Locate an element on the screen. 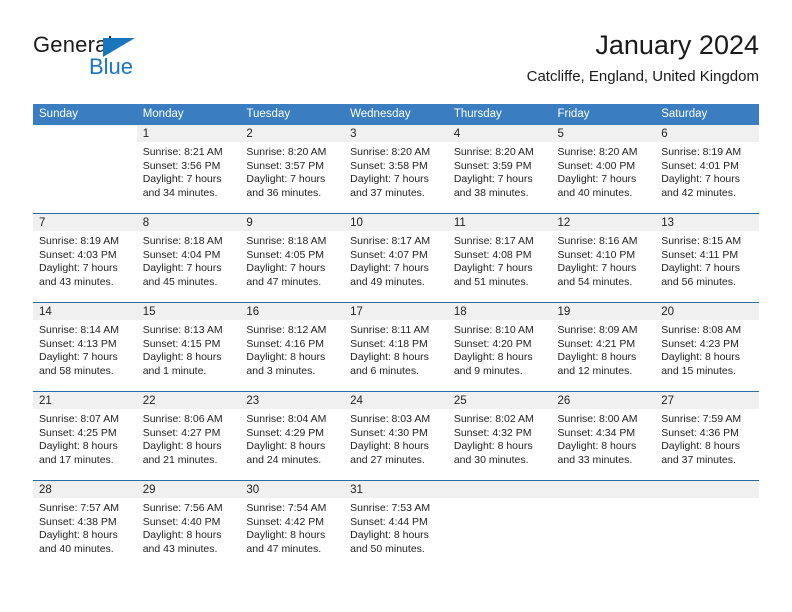  weekday-header-tuesday: Tuesday is located at coordinates (292, 114).